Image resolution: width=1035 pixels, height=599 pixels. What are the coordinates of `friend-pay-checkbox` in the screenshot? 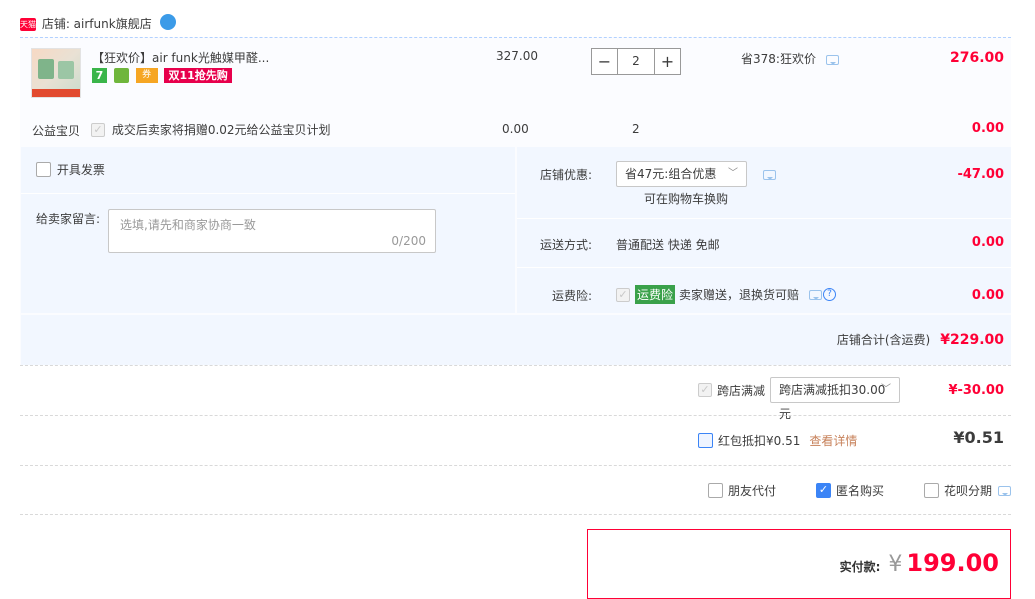 It's located at (715, 490).